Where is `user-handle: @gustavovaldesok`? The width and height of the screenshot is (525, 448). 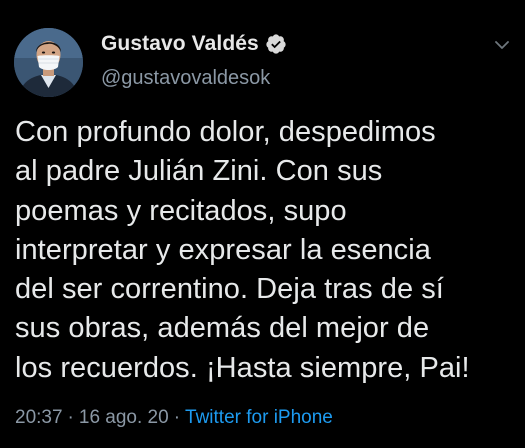
user-handle: @gustavovaldesok is located at coordinates (194, 78).